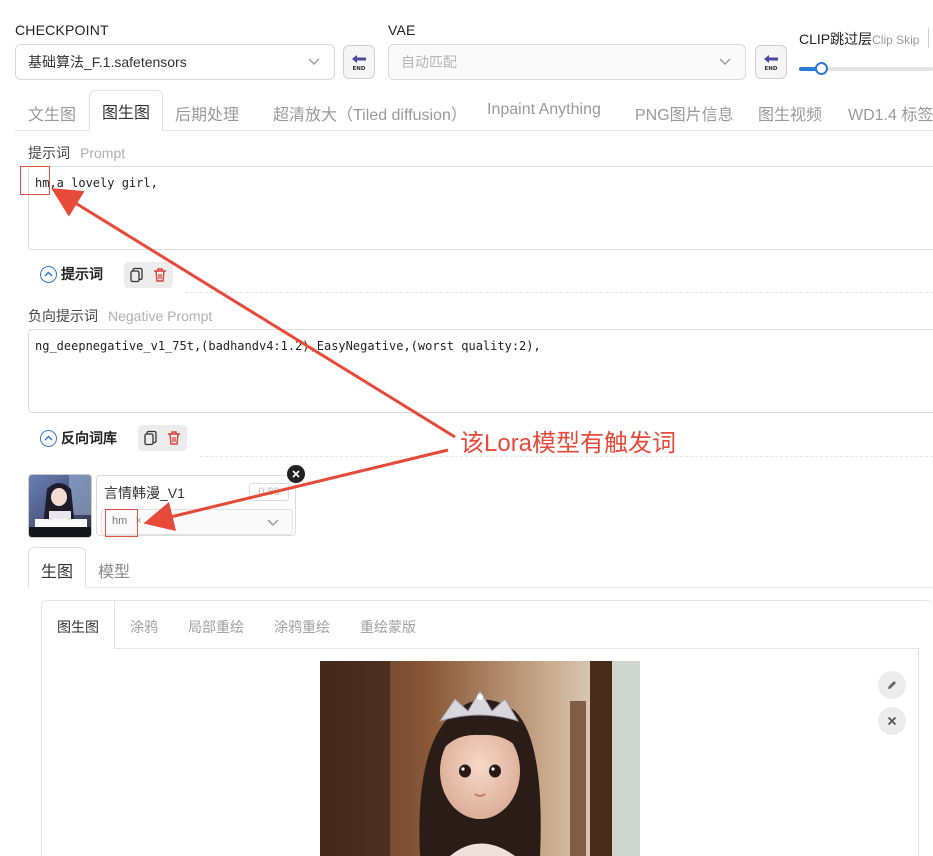 Image resolution: width=933 pixels, height=856 pixels. Describe the element at coordinates (296, 490) in the screenshot. I see `arrow-to-lora-tag` at that location.